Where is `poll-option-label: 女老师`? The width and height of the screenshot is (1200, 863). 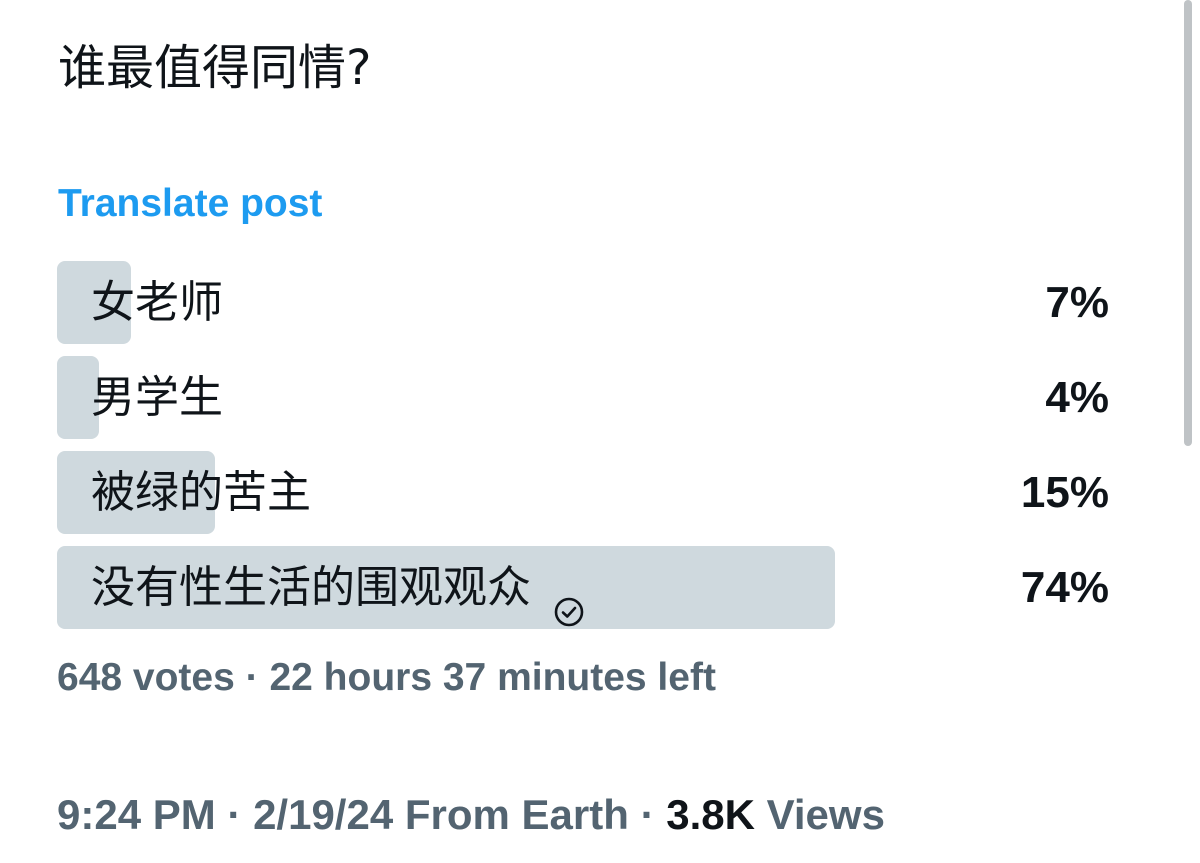 poll-option-label: 女老师 is located at coordinates (157, 302).